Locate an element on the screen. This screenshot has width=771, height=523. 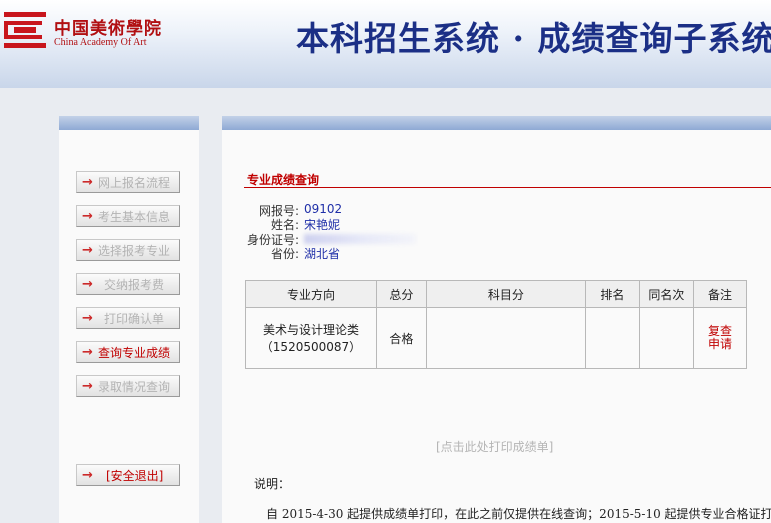
cell-remark: 复查申请 is located at coordinates (720, 338).